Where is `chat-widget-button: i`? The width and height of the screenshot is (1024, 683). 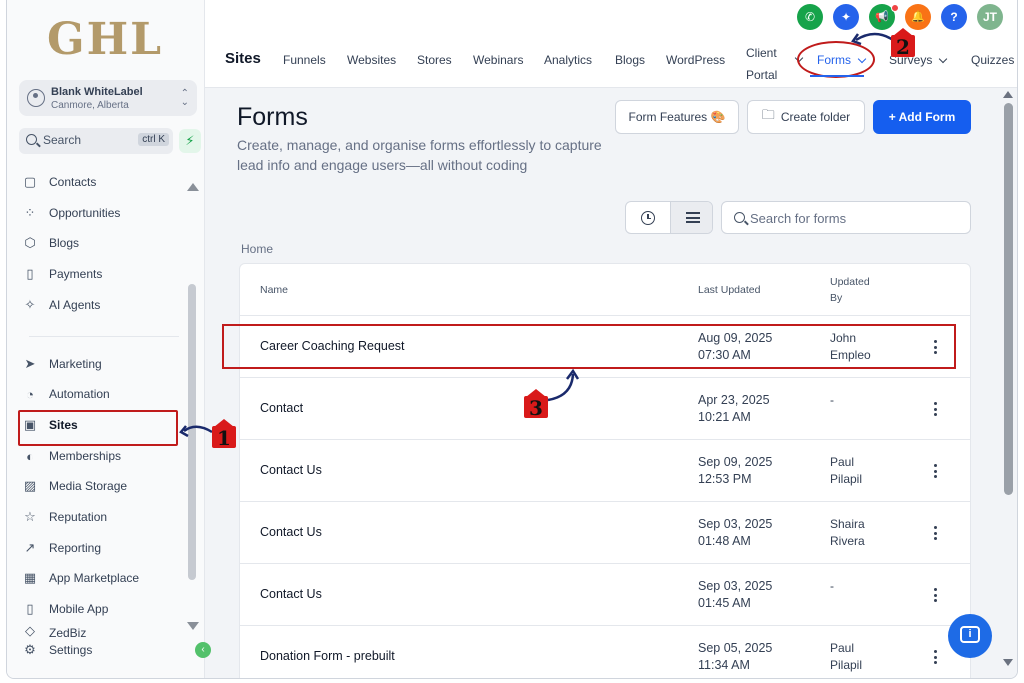 chat-widget-button: i is located at coordinates (970, 636).